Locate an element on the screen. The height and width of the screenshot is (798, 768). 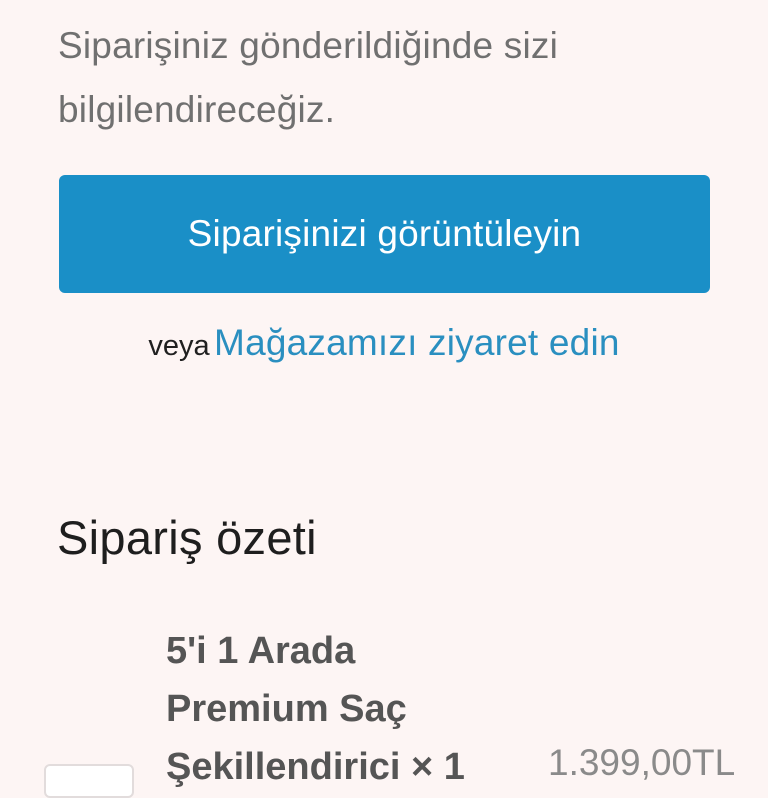
view-order-button: Siparişinizi görüntüleyin is located at coordinates (384, 234).